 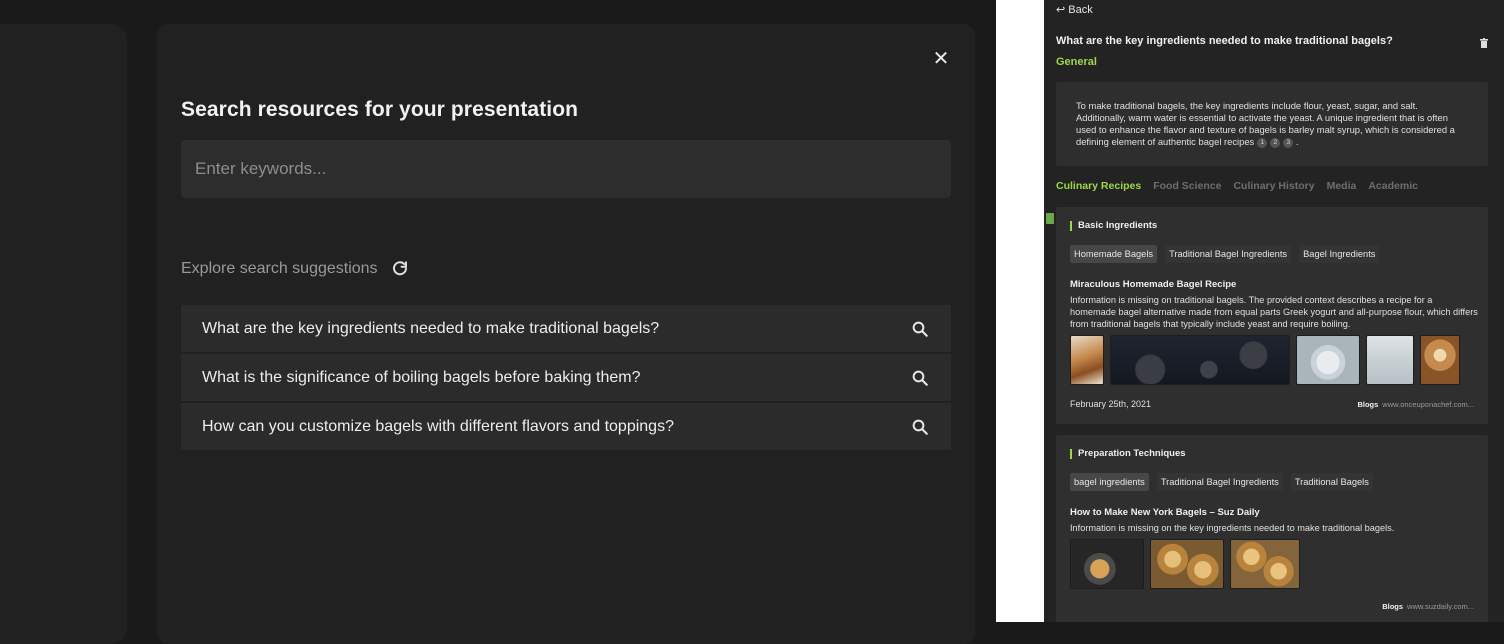 I want to click on result-title: How to Make New York Bagels – Suz Daily, so click(x=1165, y=512).